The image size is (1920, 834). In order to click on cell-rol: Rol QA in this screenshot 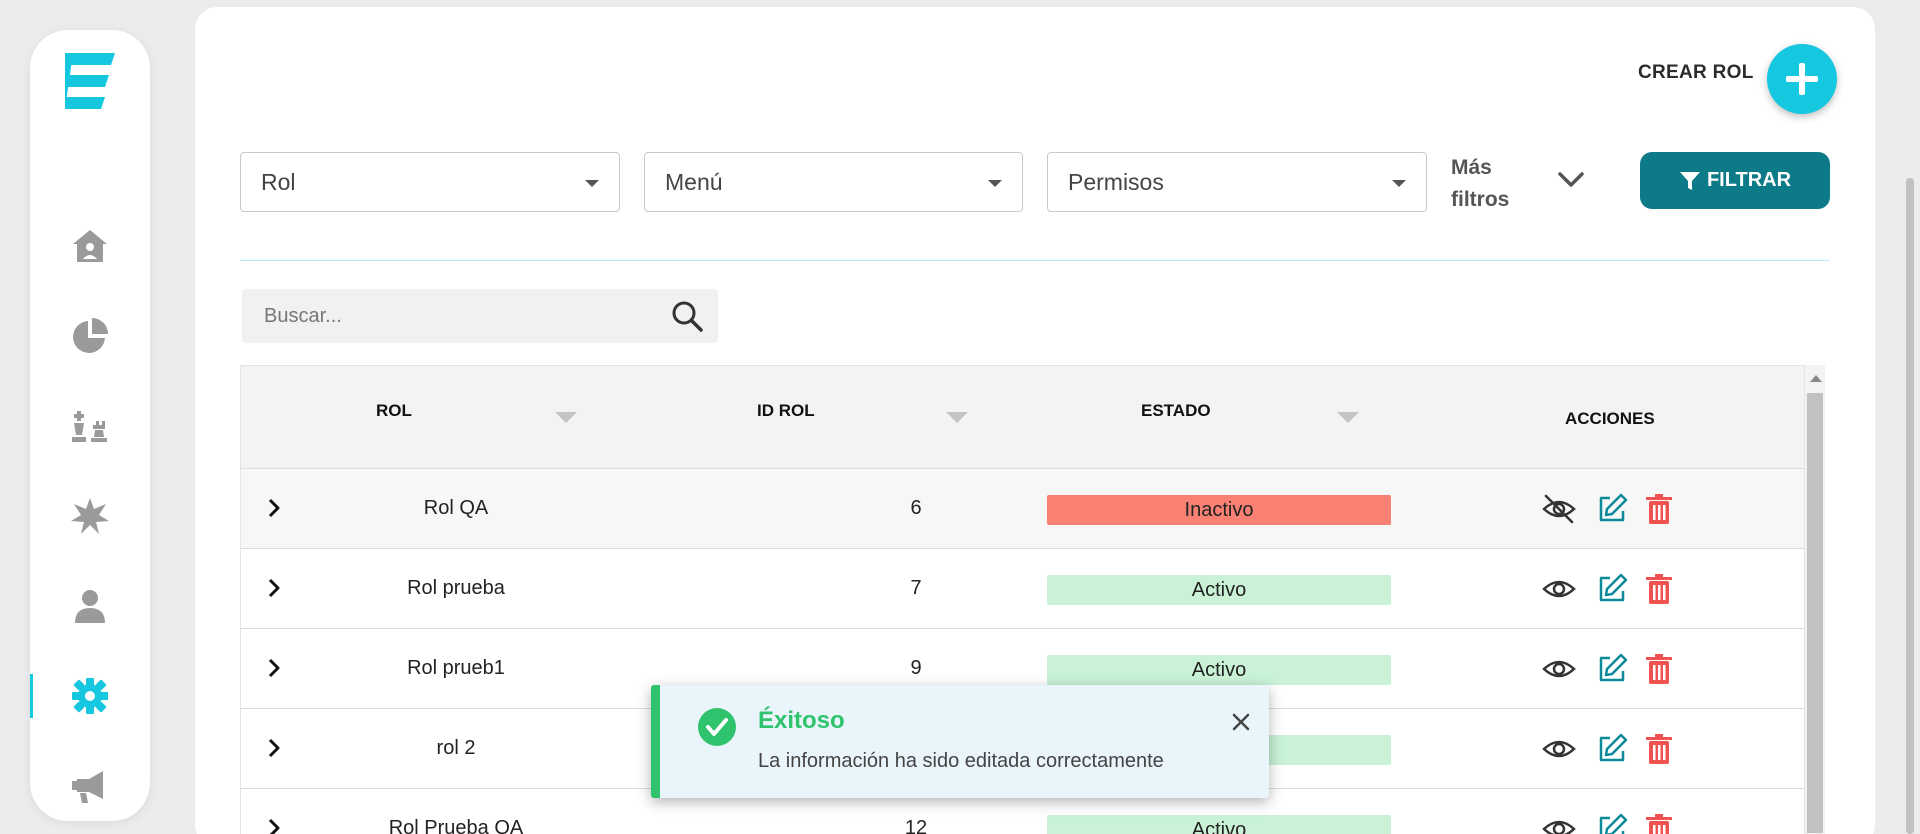, I will do `click(456, 508)`.